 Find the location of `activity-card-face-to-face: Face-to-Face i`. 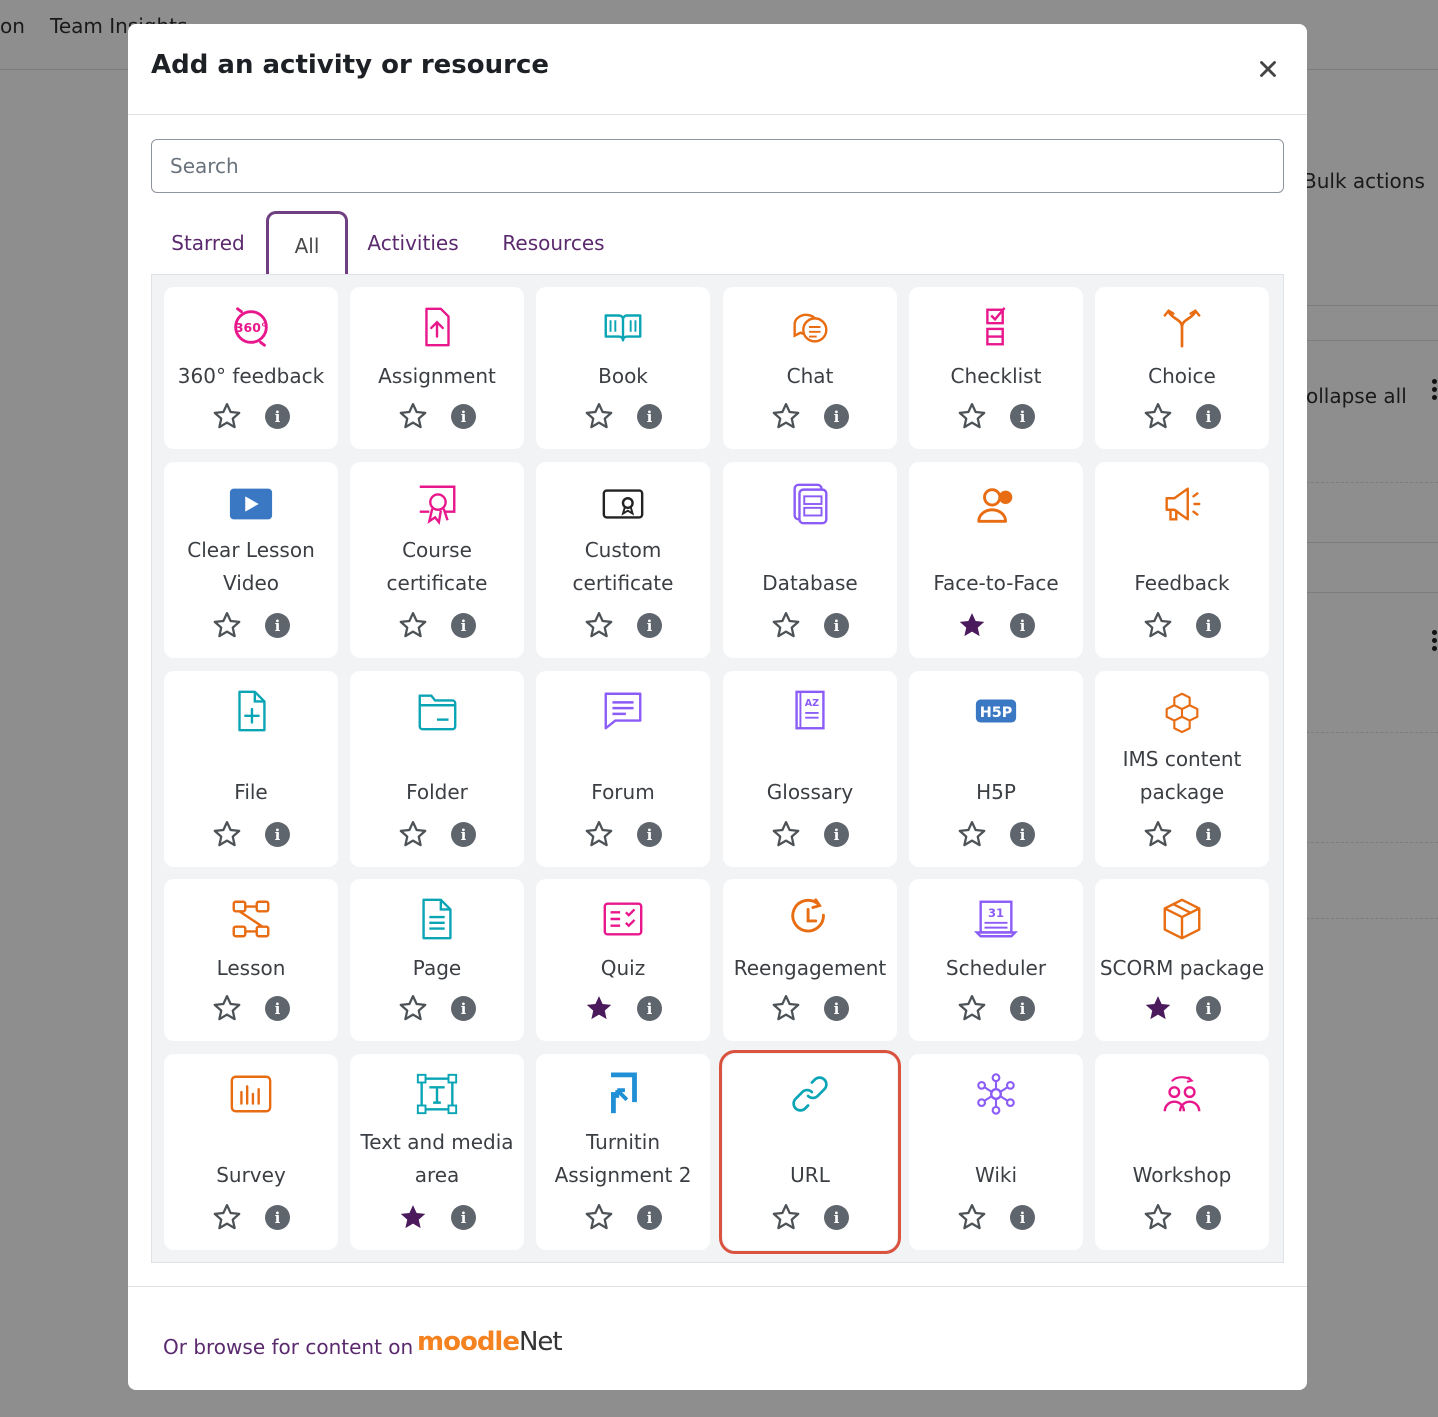

activity-card-face-to-face: Face-to-Face i is located at coordinates (996, 560).